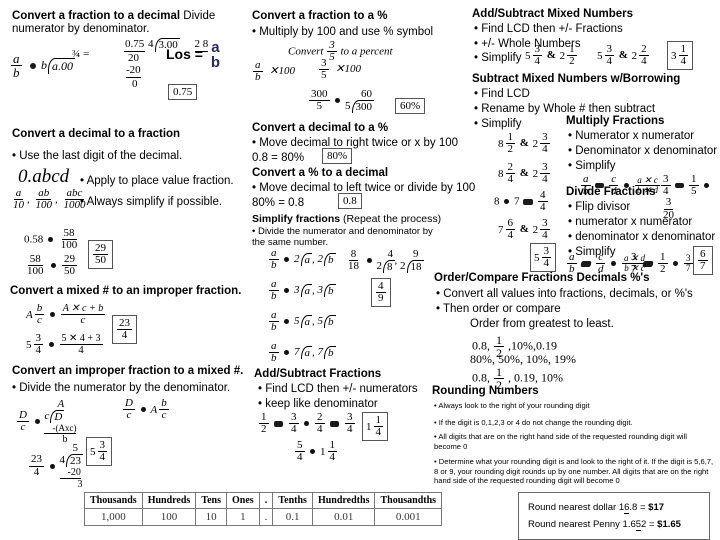 The width and height of the screenshot is (720, 540). What do you see at coordinates (649, 524) in the screenshot?
I see `line2-mid: 2 =` at bounding box center [649, 524].